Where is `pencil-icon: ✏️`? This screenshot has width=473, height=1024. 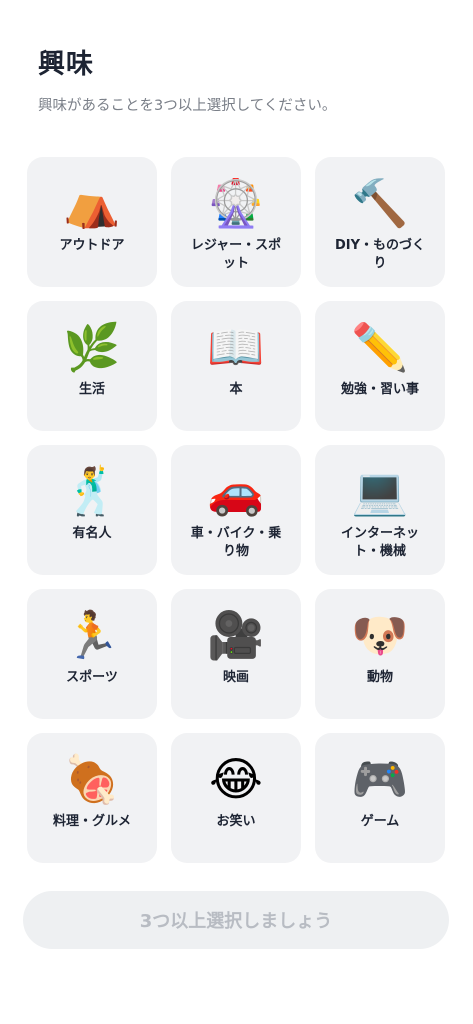
pencil-icon: ✏️ is located at coordinates (380, 347).